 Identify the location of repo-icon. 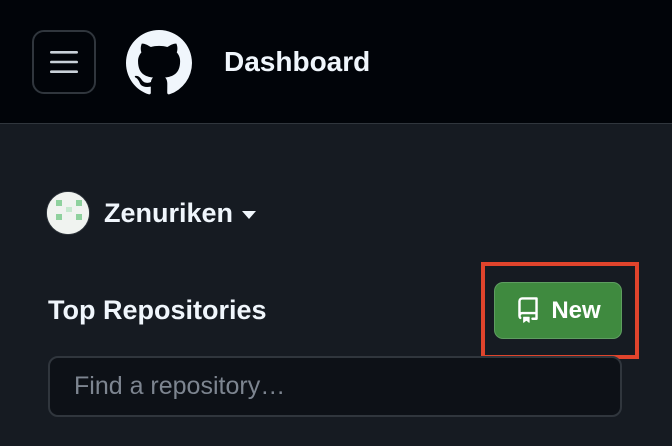
(528, 310).